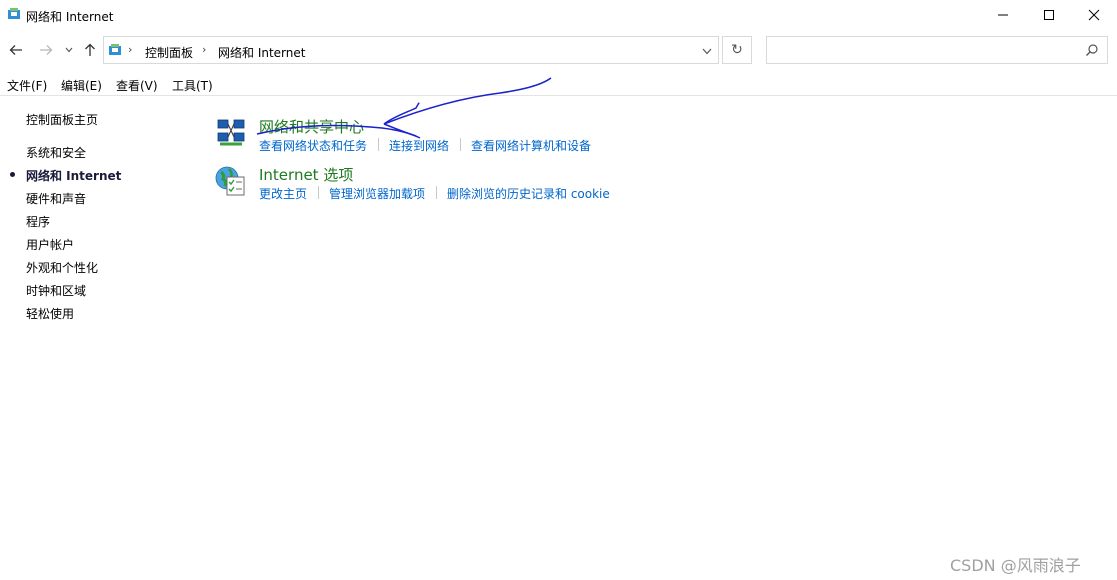  What do you see at coordinates (70, 17) in the screenshot?
I see `window-title: 网络和 Internet` at bounding box center [70, 17].